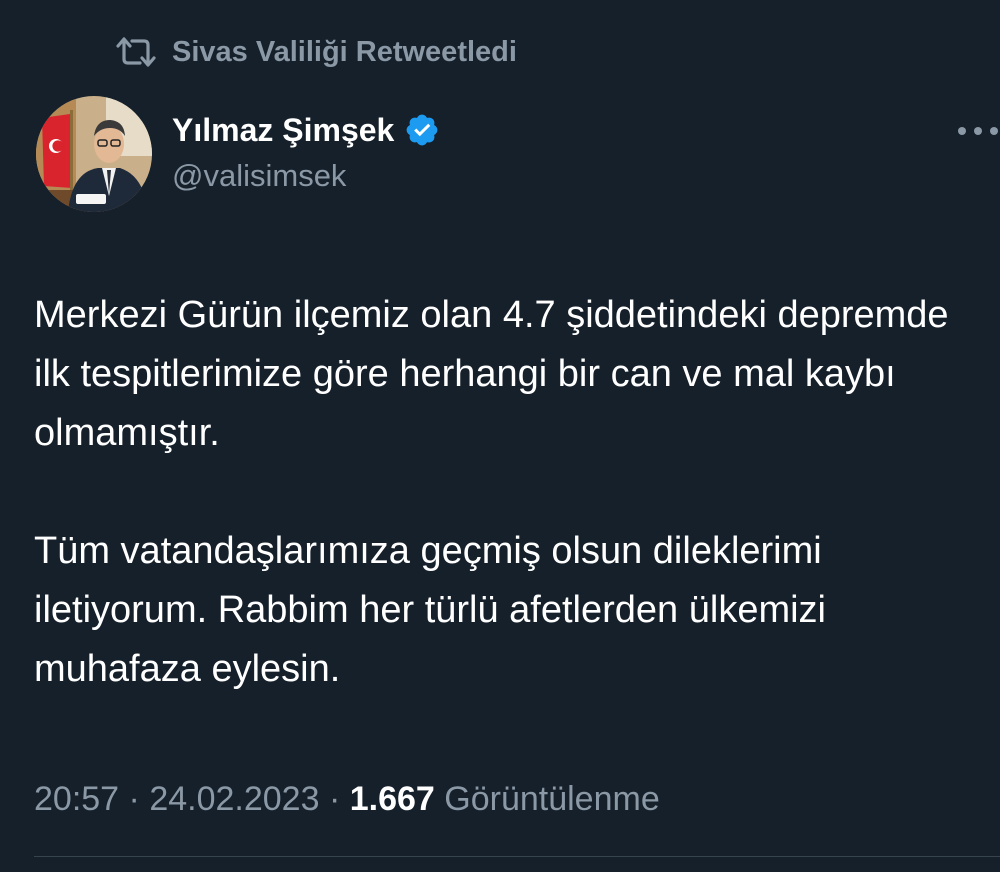 This screenshot has width=1000, height=872. What do you see at coordinates (283, 130) in the screenshot?
I see `author-display-name: Yılmaz Şimşek` at bounding box center [283, 130].